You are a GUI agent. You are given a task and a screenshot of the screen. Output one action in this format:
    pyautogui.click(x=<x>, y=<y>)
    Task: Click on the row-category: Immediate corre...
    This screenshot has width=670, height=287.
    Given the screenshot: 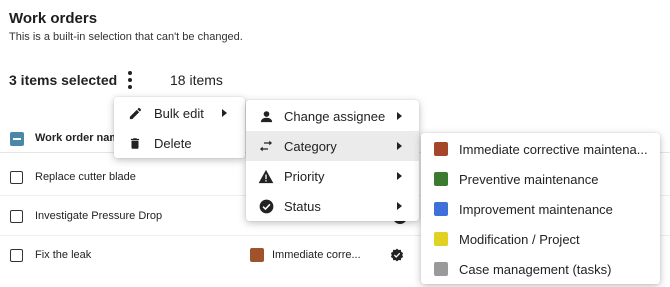 What is the action you would take?
    pyautogui.click(x=316, y=255)
    